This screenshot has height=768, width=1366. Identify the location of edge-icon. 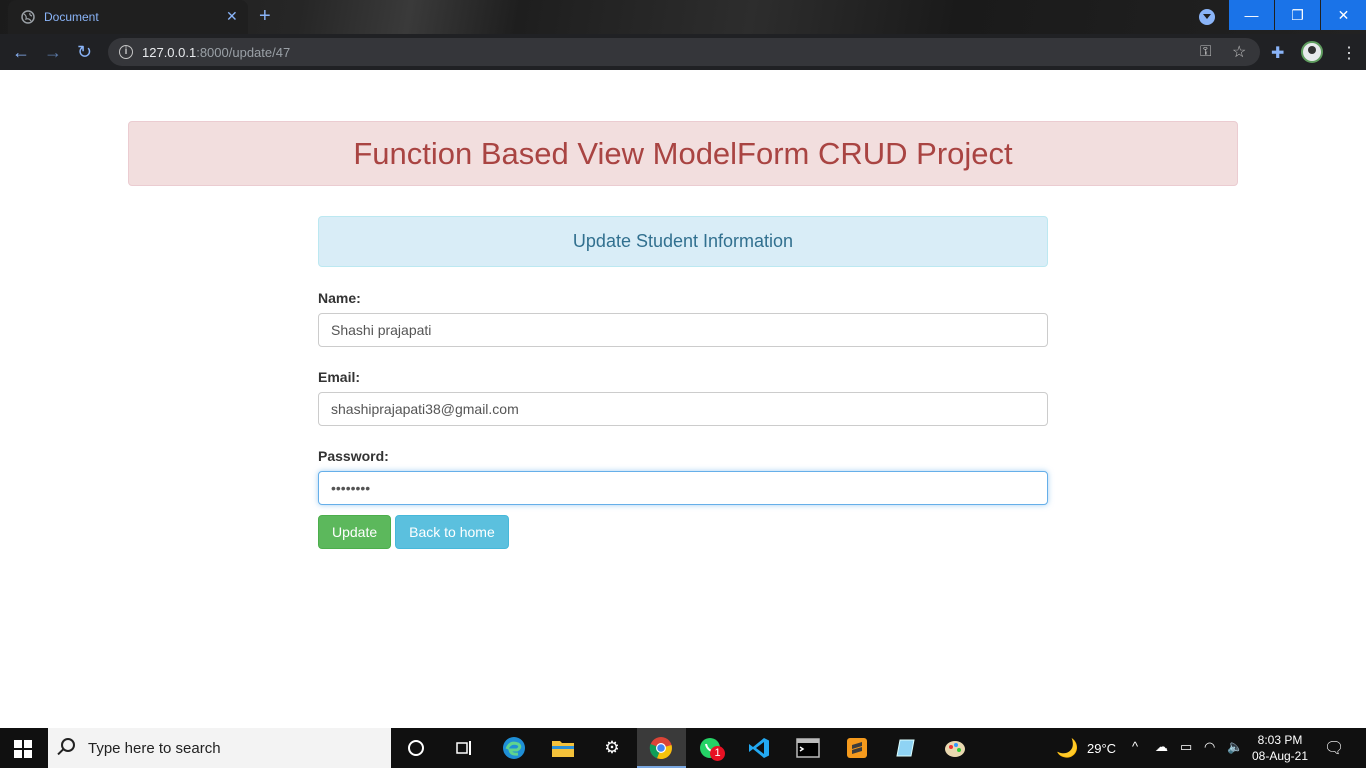
(514, 748).